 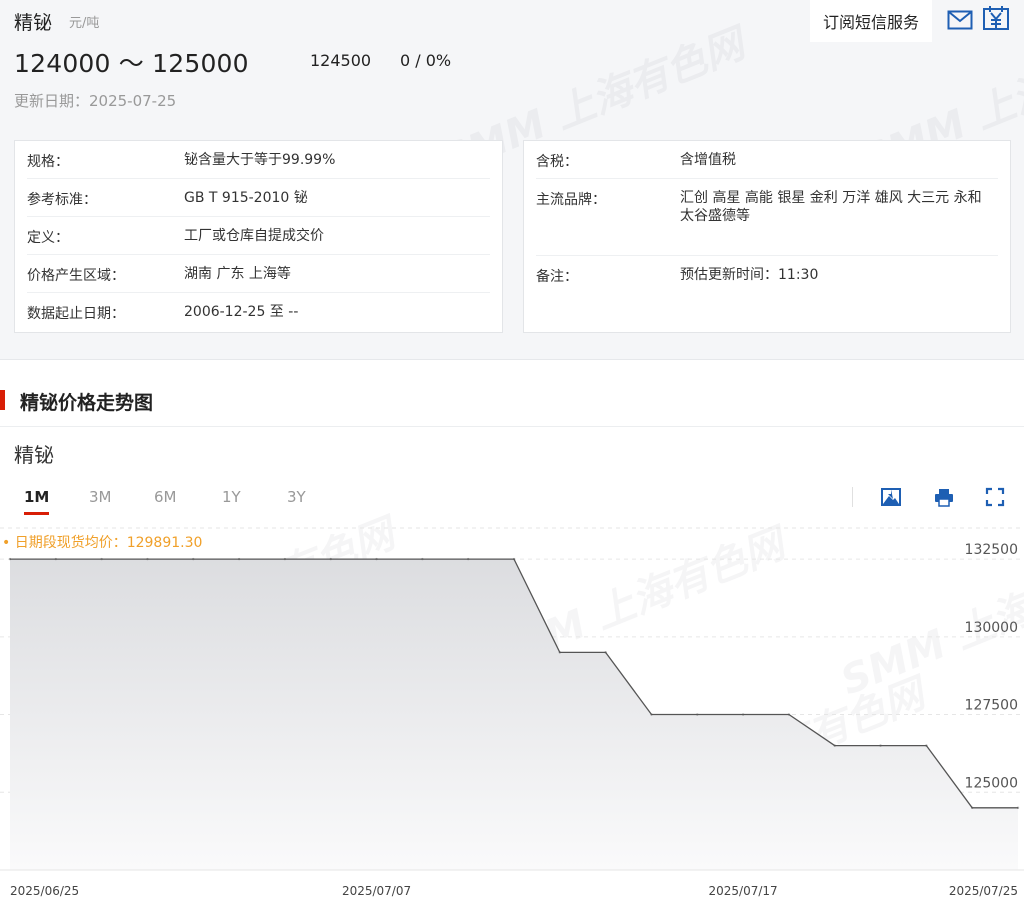 I want to click on fullscreen-icon, so click(x=995, y=497).